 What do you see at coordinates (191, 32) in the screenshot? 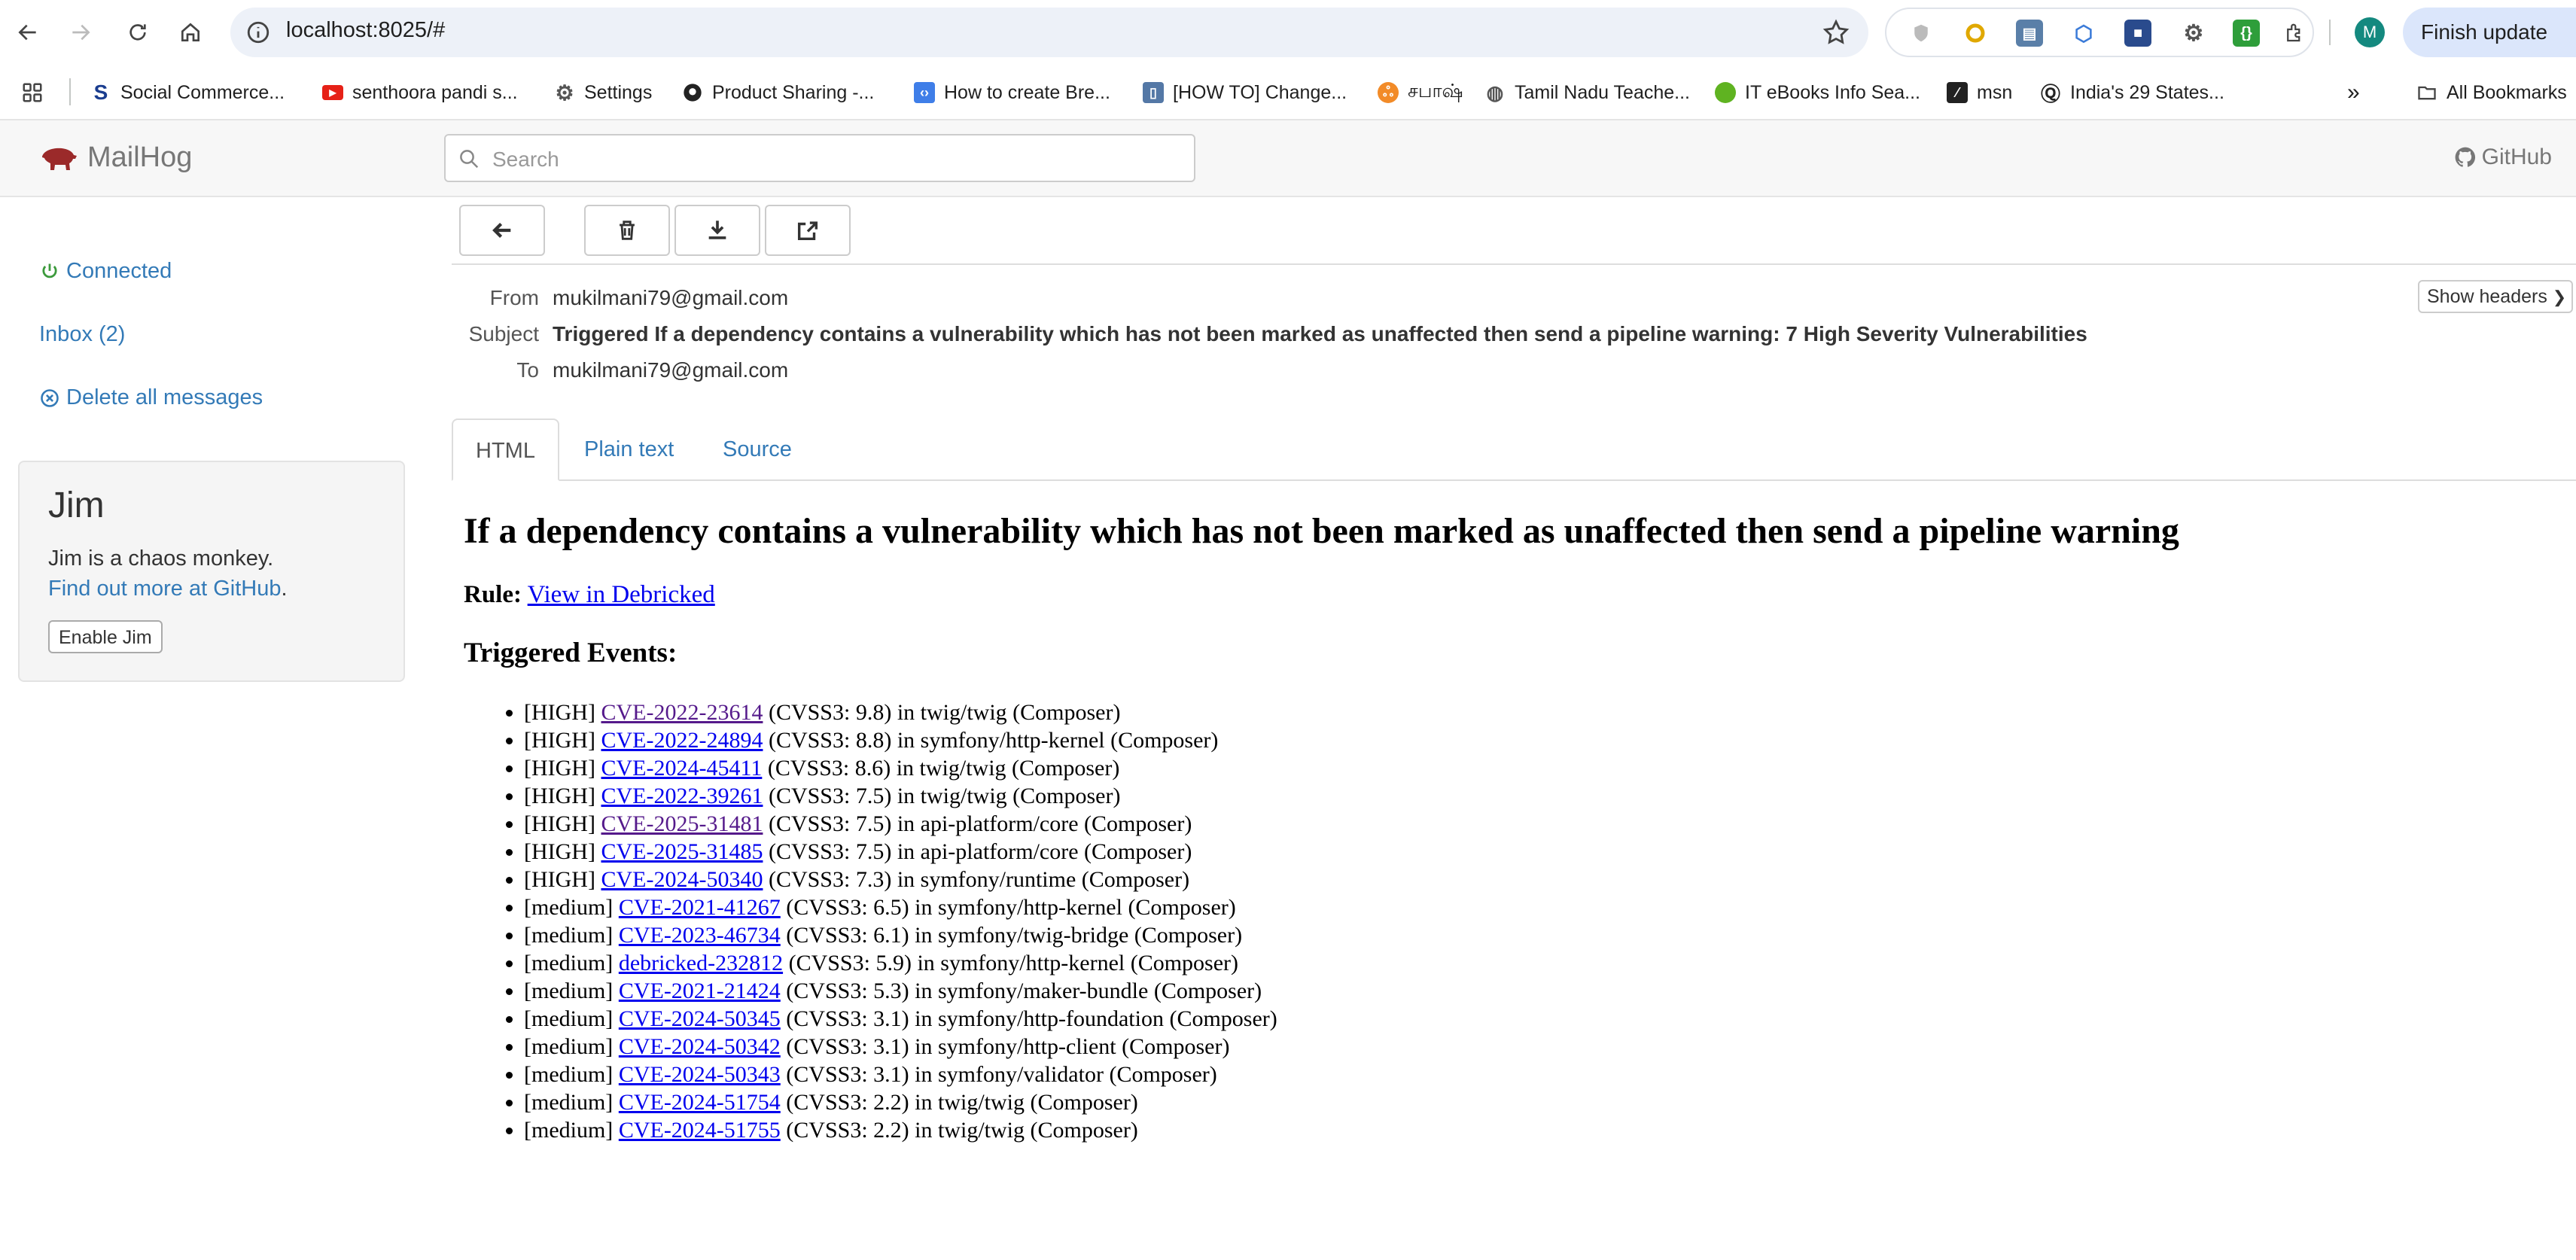
I see `home-button` at bounding box center [191, 32].